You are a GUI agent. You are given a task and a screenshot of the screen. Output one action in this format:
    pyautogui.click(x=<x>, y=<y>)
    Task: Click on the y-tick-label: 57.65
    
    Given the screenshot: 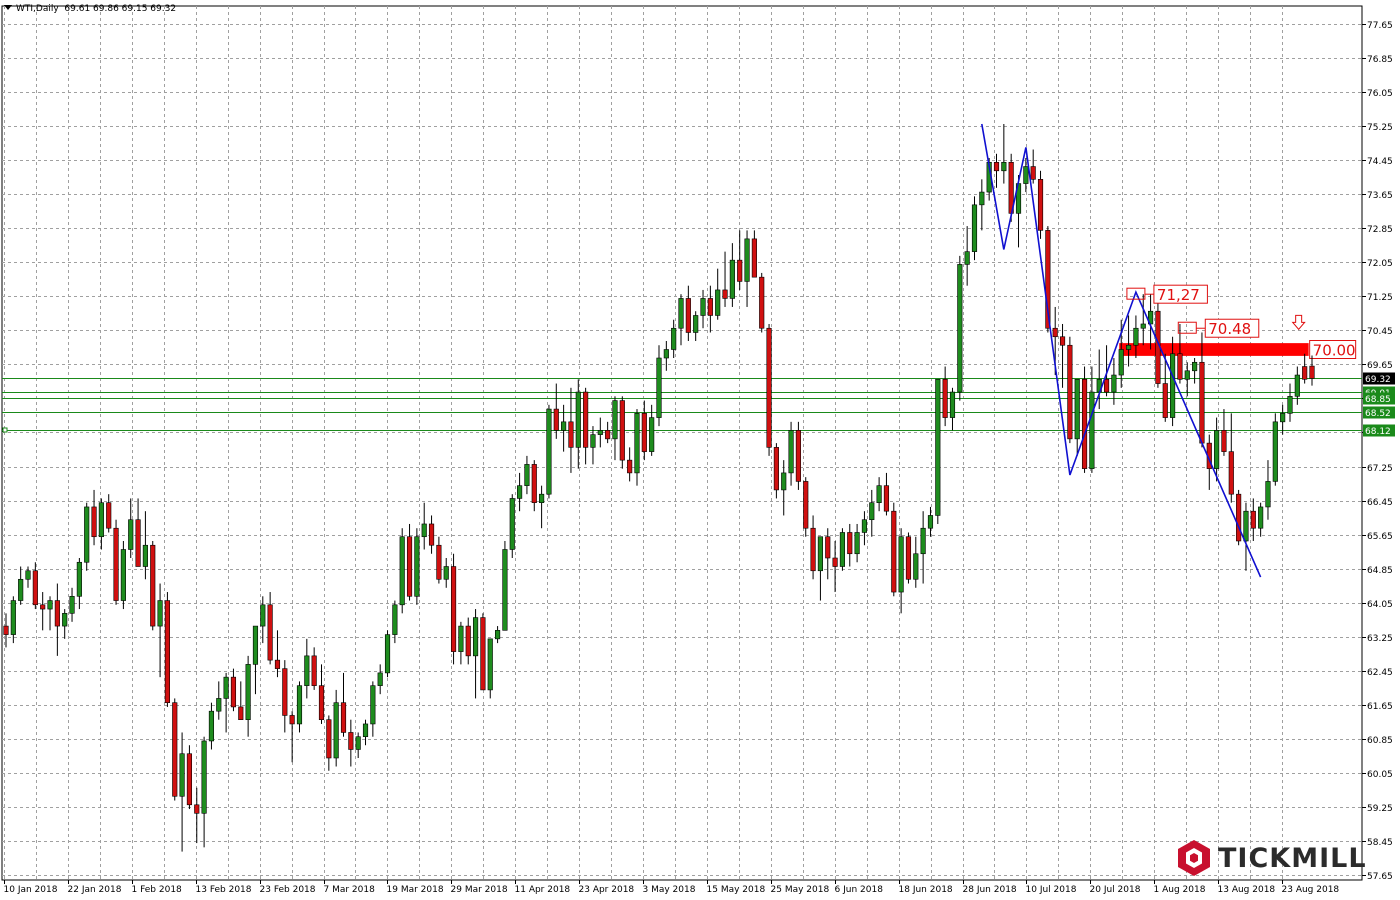 What is the action you would take?
    pyautogui.click(x=1380, y=877)
    